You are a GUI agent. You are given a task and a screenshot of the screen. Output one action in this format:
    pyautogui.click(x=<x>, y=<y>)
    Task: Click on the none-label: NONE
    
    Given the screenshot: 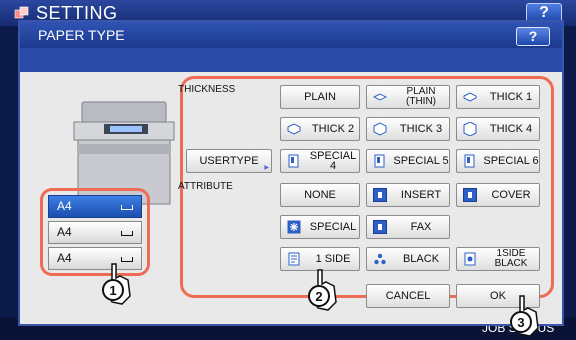 What is the action you would take?
    pyautogui.click(x=320, y=195)
    